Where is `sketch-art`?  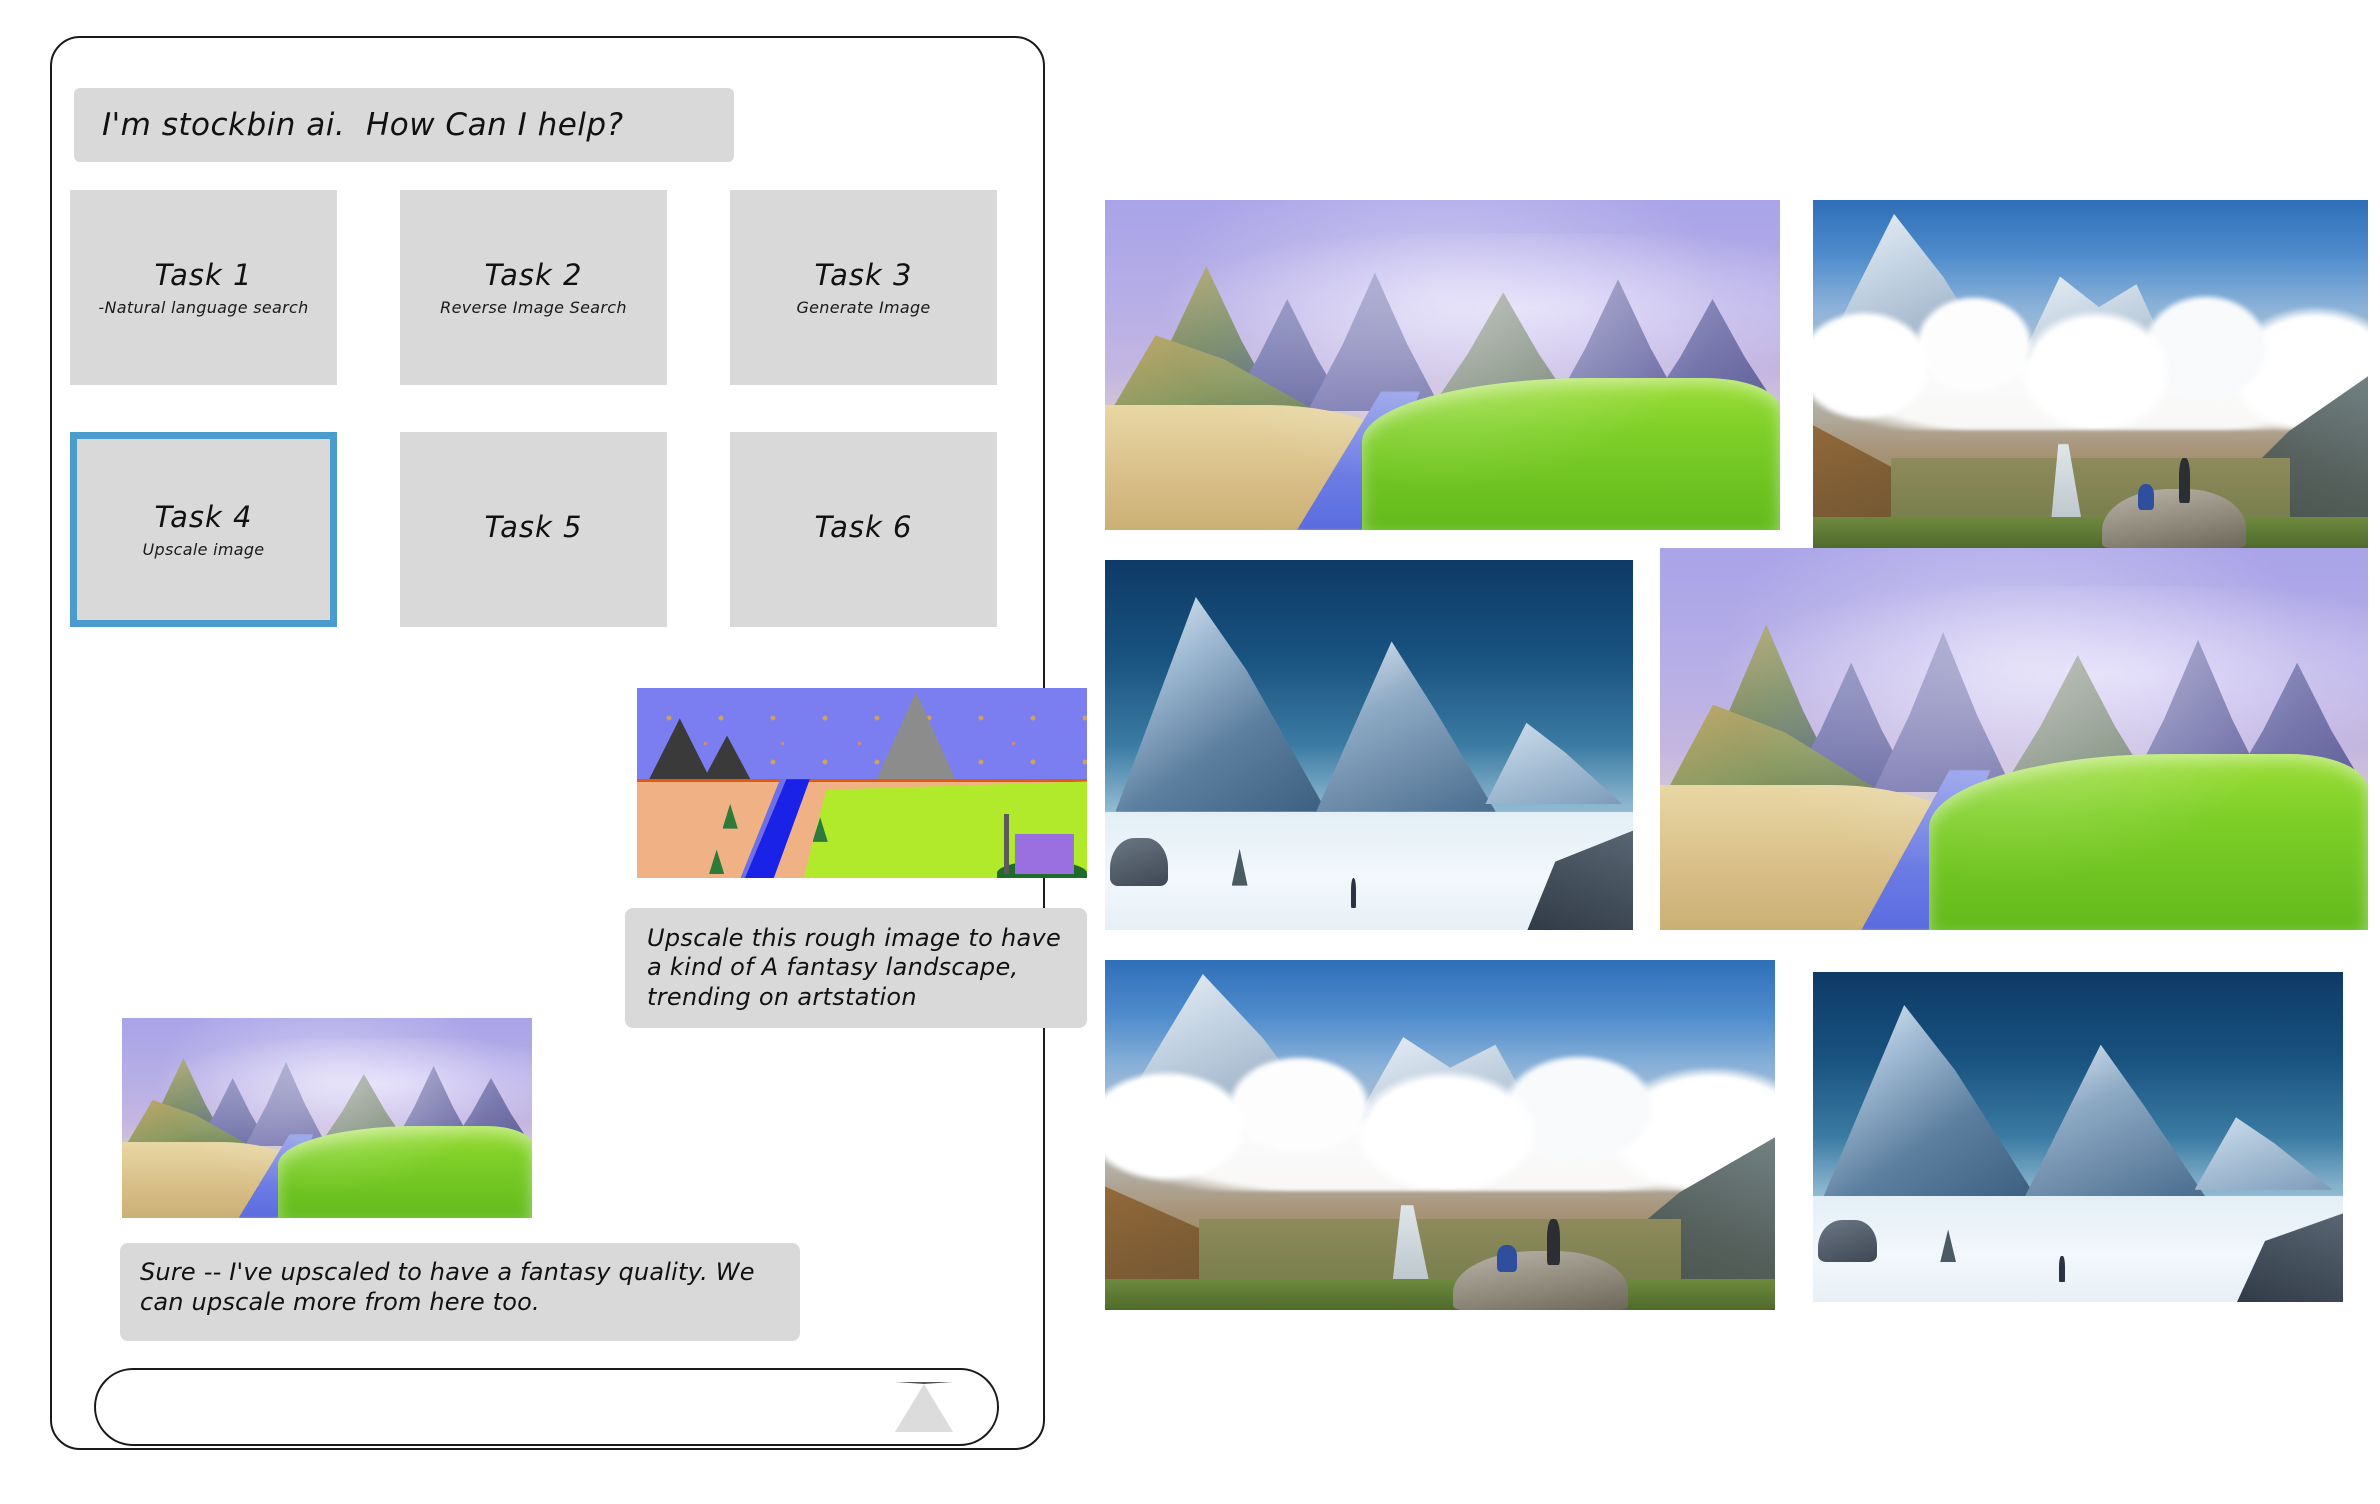 sketch-art is located at coordinates (862, 783).